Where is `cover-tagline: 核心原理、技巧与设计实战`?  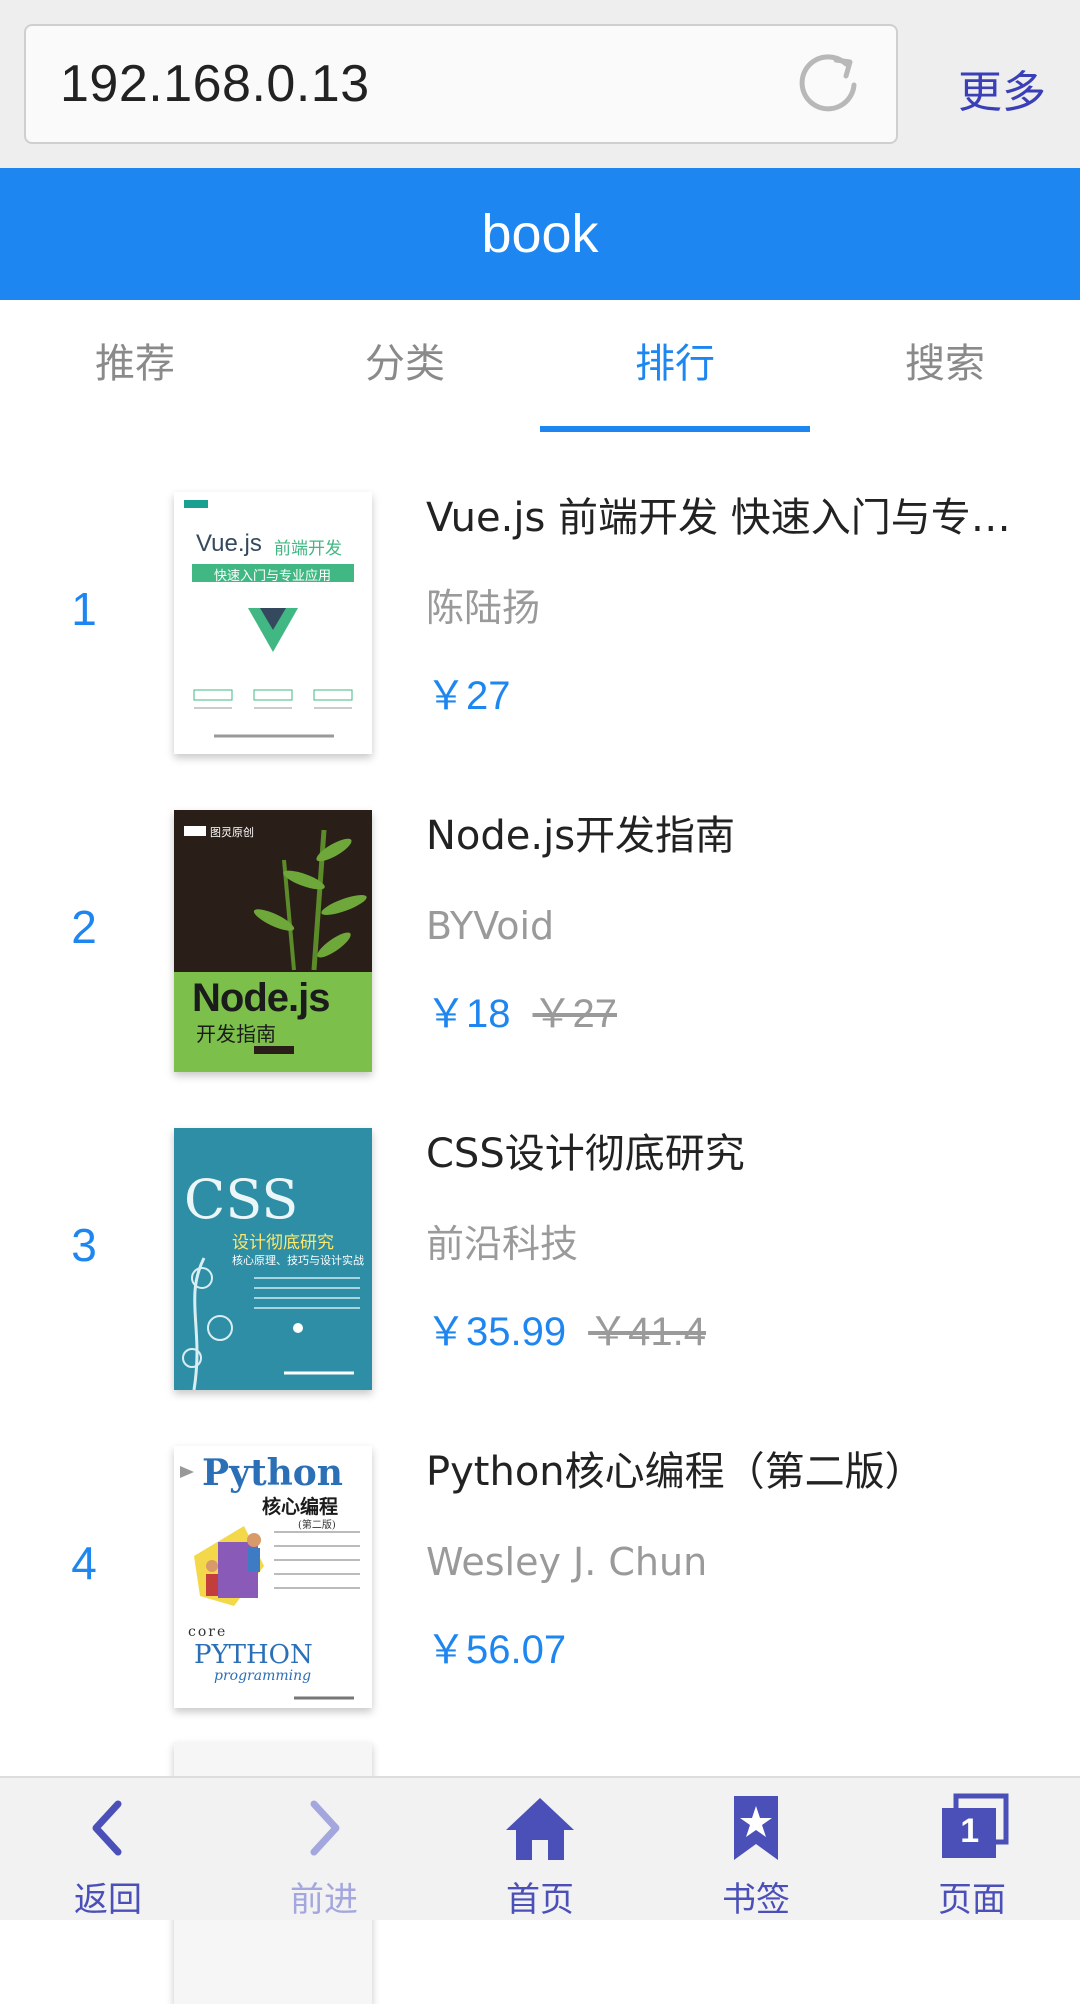 cover-tagline: 核心原理、技巧与设计实战 is located at coordinates (298, 1260).